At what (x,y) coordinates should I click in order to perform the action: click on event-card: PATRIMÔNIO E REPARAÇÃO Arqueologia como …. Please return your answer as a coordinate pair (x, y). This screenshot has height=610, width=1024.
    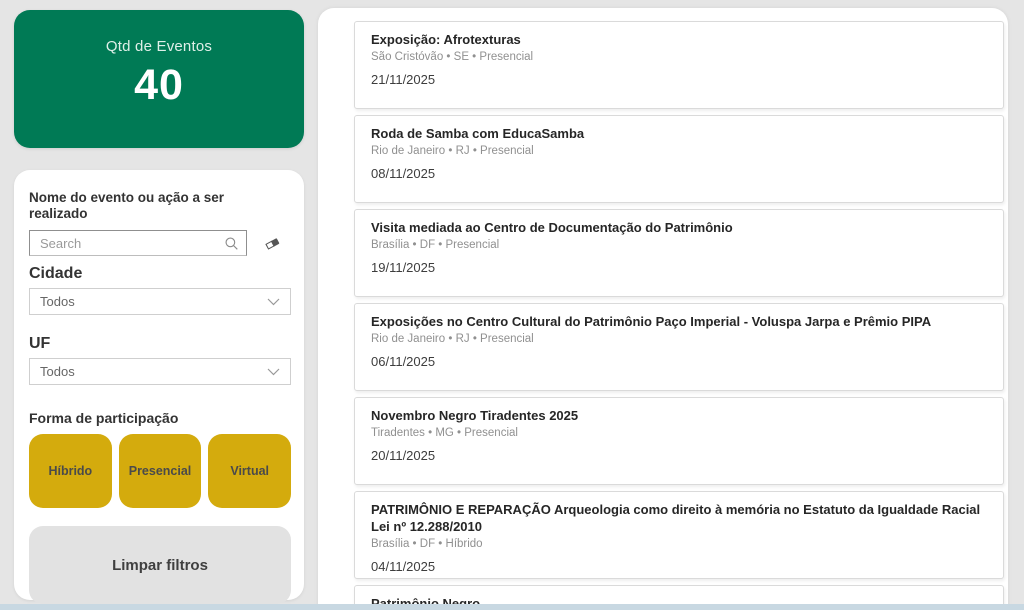
    Looking at the image, I should click on (679, 535).